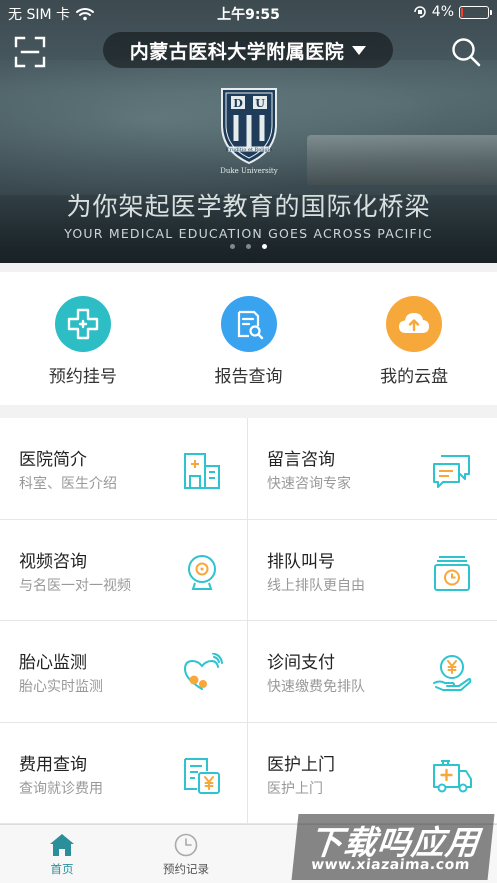 The height and width of the screenshot is (883, 497). Describe the element at coordinates (301, 764) in the screenshot. I see `service-title: 医护上门` at that location.